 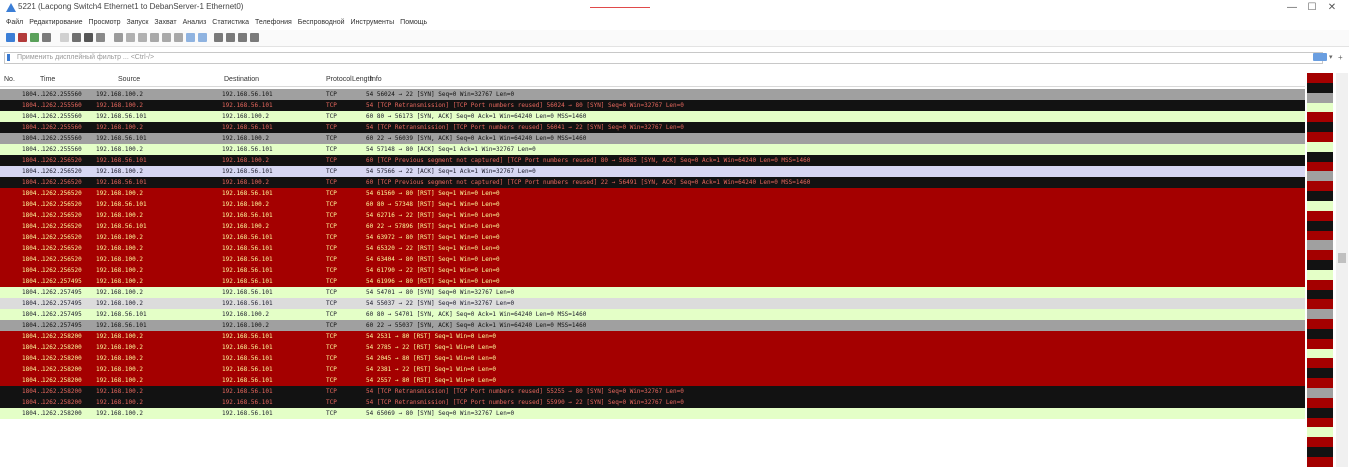 What do you see at coordinates (154, 37) in the screenshot?
I see `go-to-packet-icon` at bounding box center [154, 37].